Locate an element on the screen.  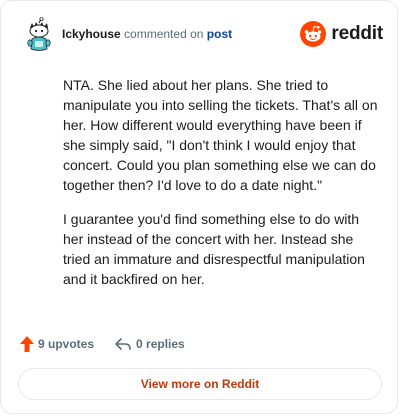
reddit-wordmark: reddit is located at coordinates (357, 33).